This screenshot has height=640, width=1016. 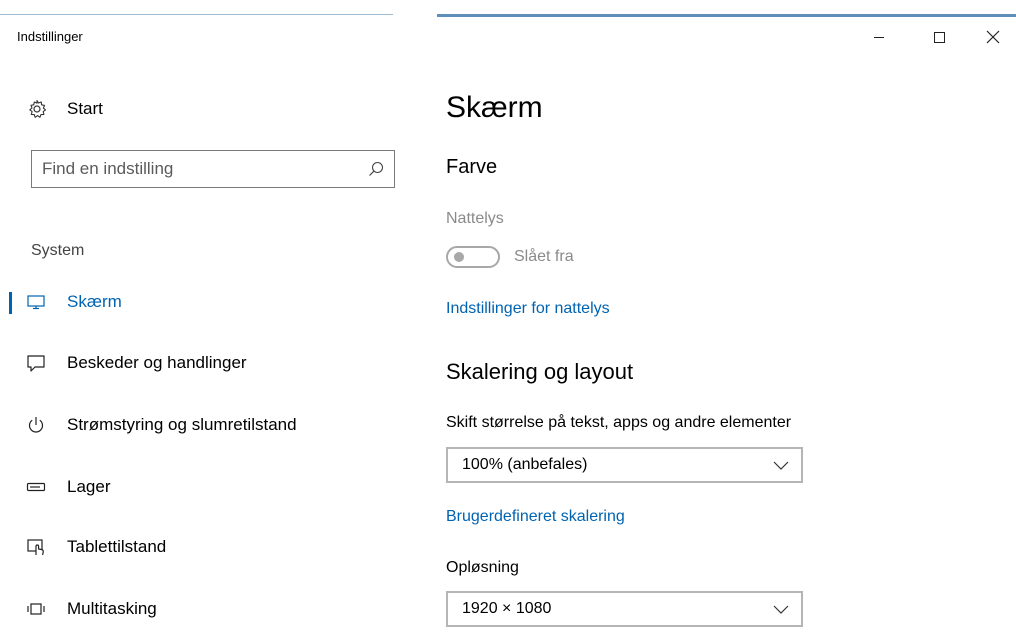 I want to click on scale-dropdown-value: 100% (anbefales), so click(x=525, y=464).